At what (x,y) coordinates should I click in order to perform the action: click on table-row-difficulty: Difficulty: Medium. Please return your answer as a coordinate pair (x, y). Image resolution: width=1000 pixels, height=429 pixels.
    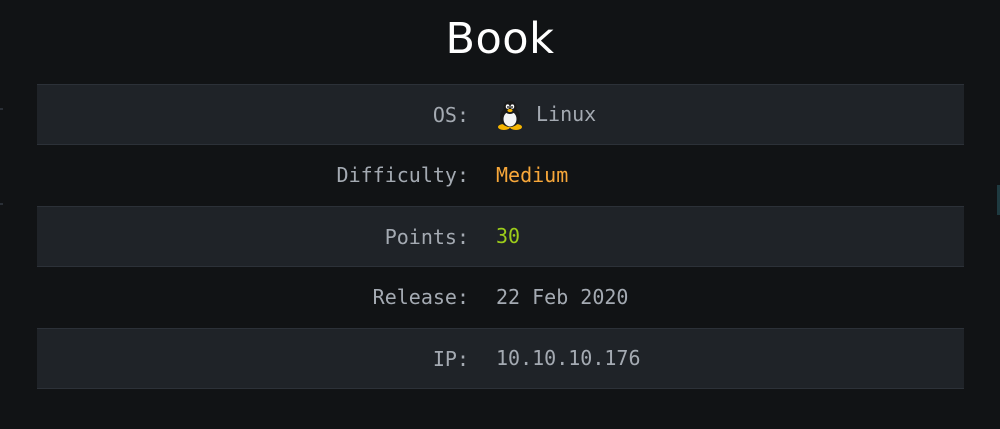
    Looking at the image, I should click on (500, 175).